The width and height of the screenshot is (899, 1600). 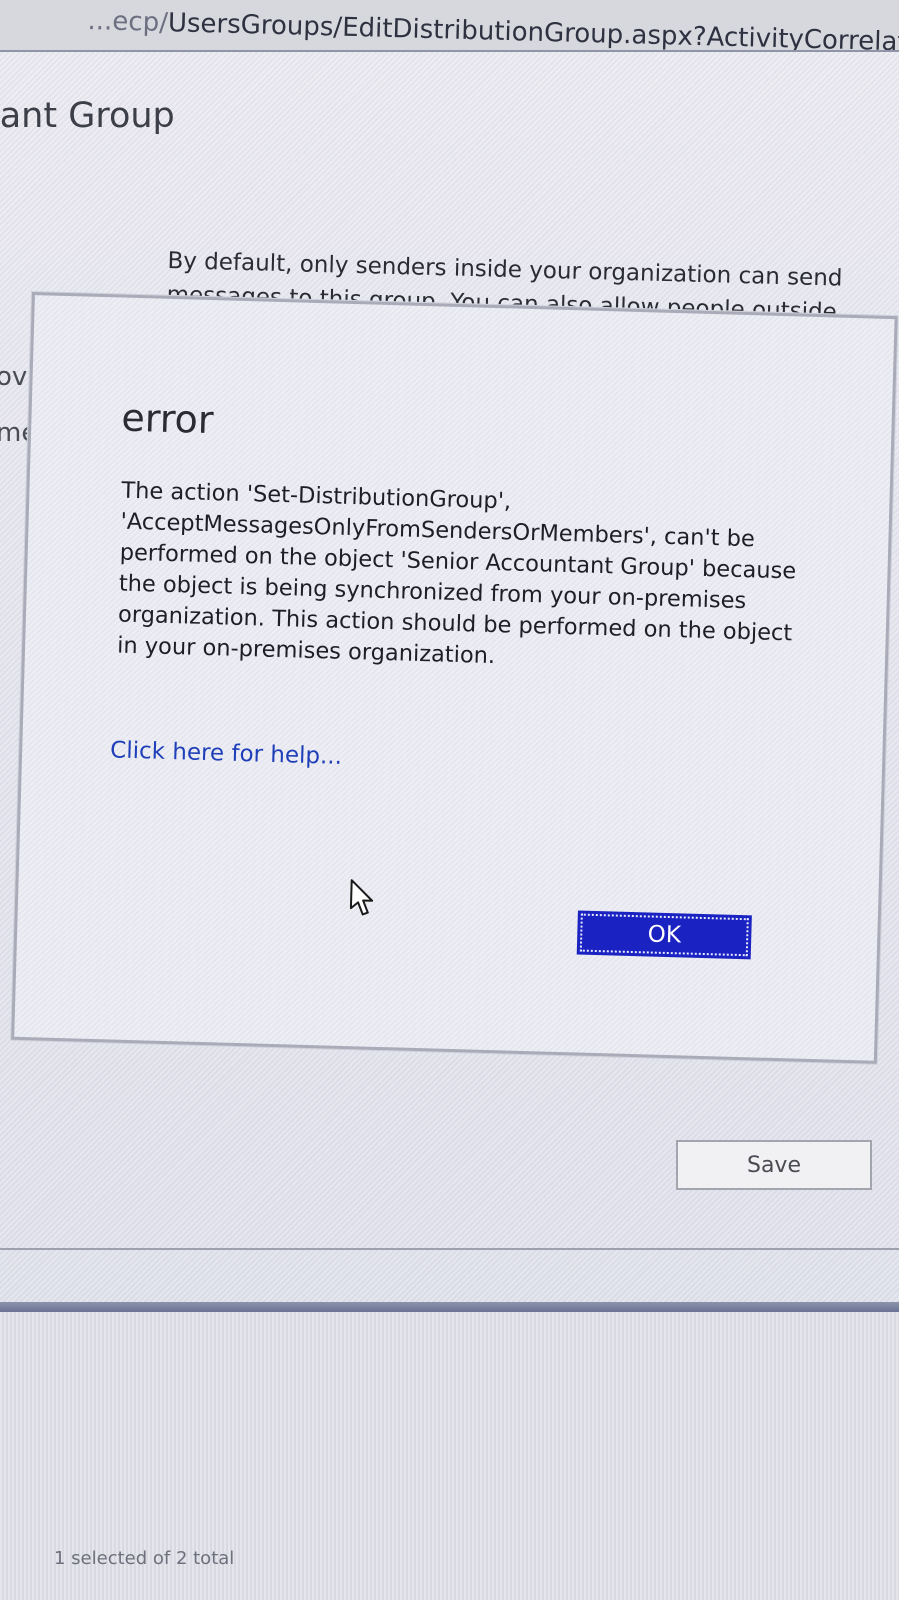 I want to click on selection-status: 1 selected of 2 total, so click(x=144, y=1558).